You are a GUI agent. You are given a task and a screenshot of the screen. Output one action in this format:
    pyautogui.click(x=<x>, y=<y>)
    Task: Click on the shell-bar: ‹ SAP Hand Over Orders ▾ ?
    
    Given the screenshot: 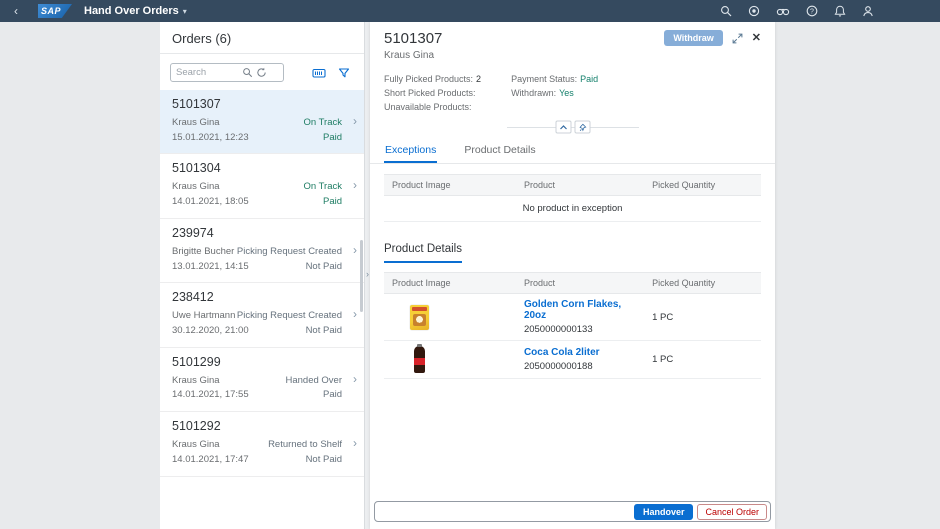 What is the action you would take?
    pyautogui.click(x=470, y=11)
    